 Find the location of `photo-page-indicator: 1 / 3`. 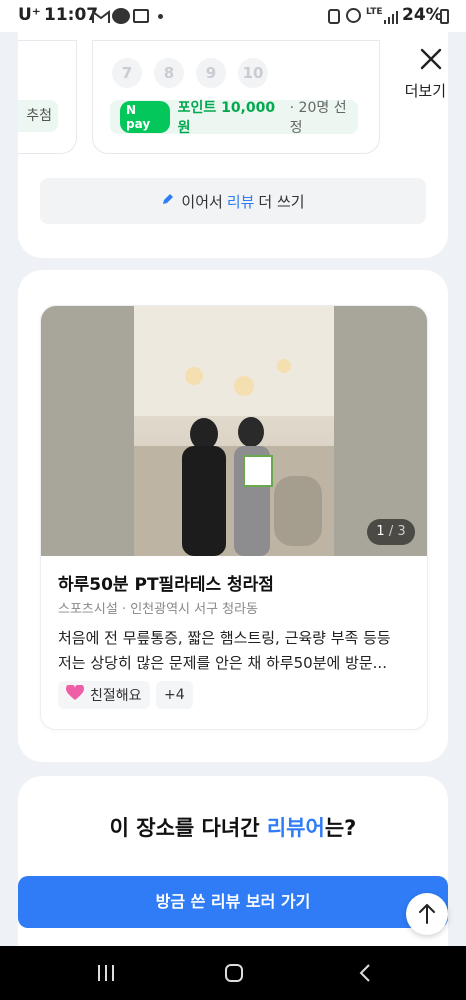

photo-page-indicator: 1 / 3 is located at coordinates (391, 532).